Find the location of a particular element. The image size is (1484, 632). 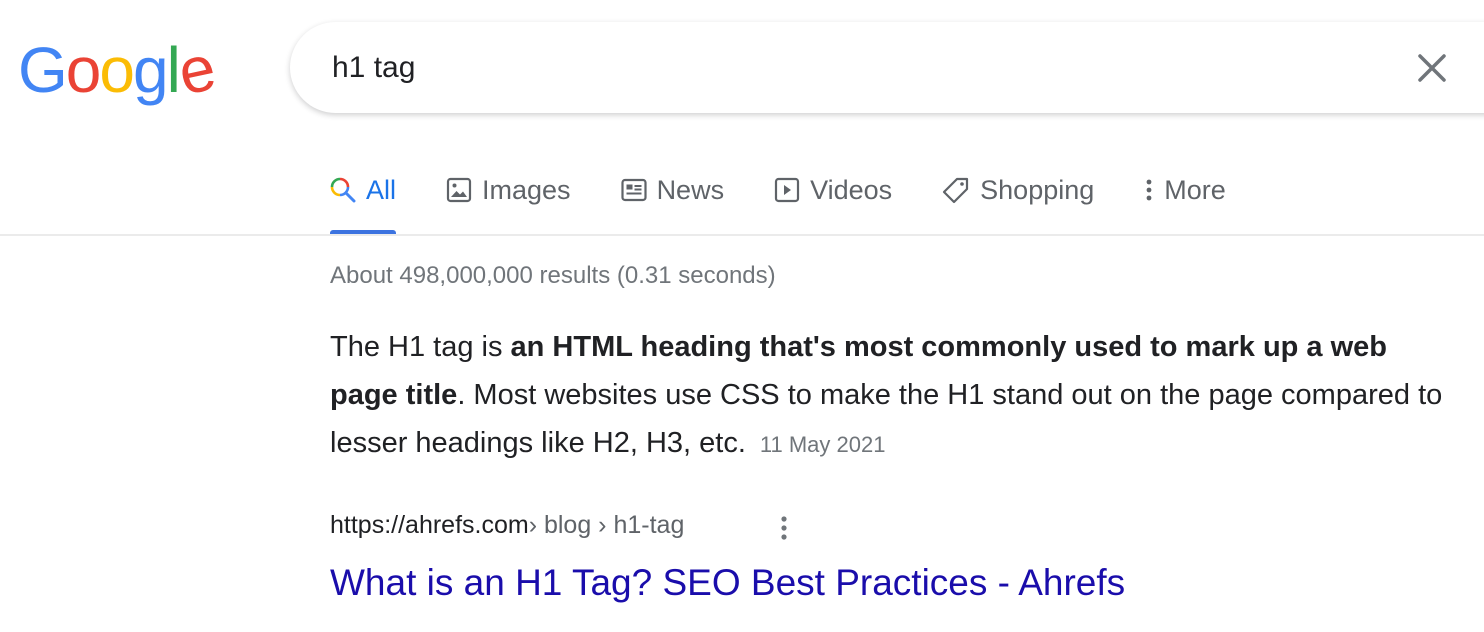

tabs-divider is located at coordinates (742, 235).